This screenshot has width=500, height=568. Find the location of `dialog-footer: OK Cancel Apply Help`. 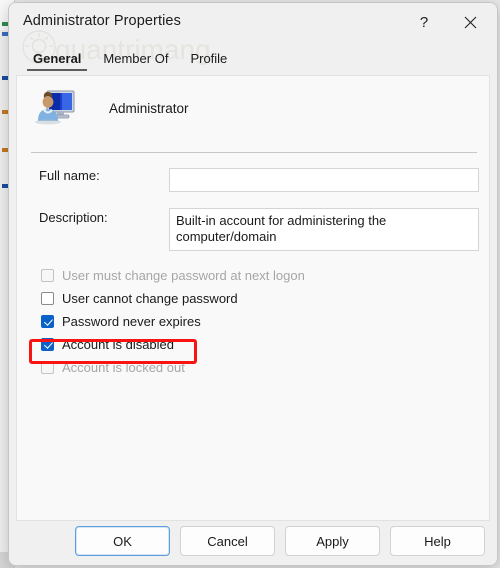

dialog-footer: OK Cancel Apply Help is located at coordinates (253, 543).